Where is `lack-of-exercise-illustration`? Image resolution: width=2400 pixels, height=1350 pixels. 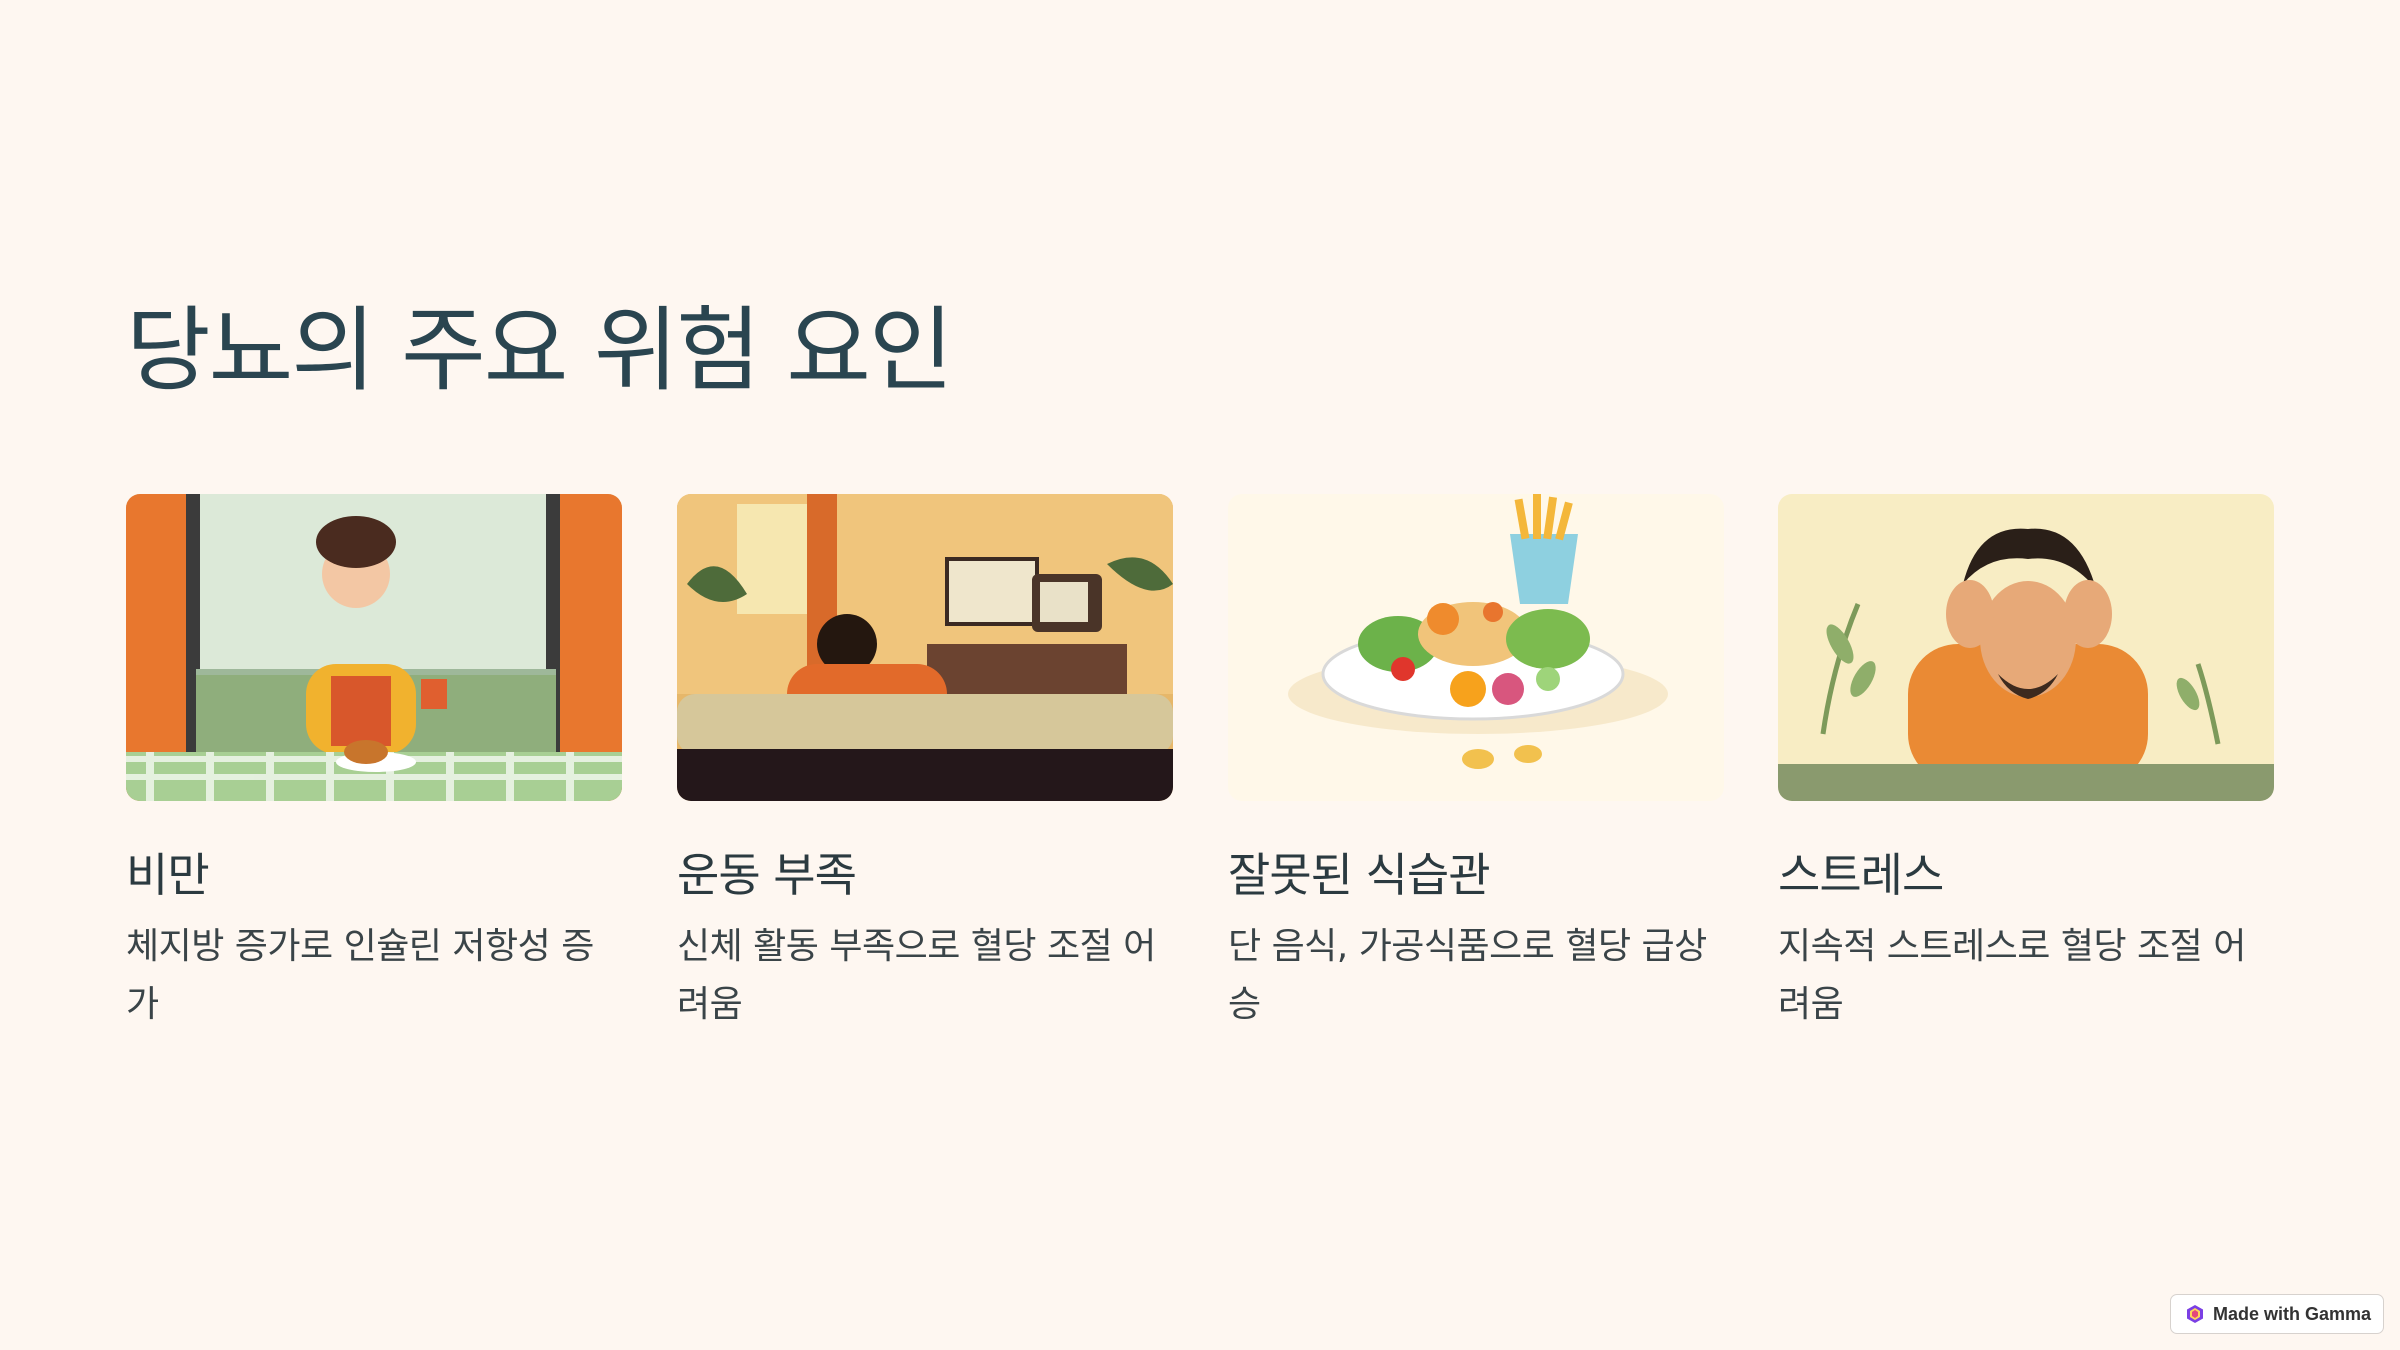 lack-of-exercise-illustration is located at coordinates (925, 647).